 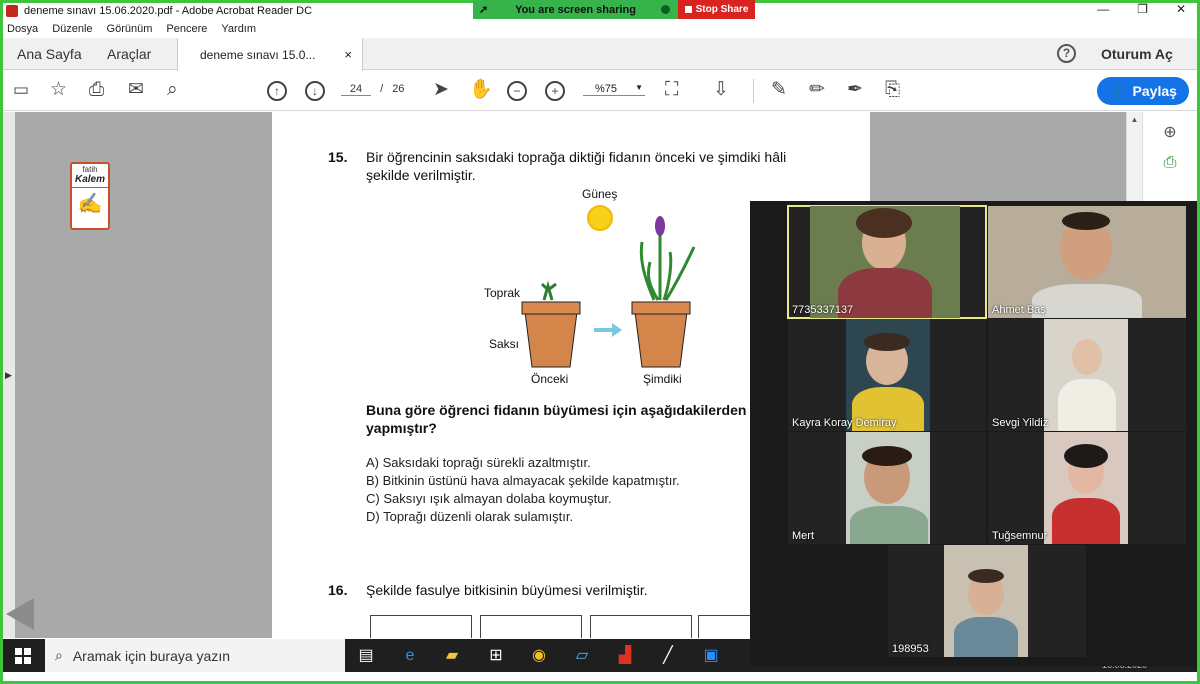 I want to click on stamp-line1: fatih, so click(x=90, y=169).